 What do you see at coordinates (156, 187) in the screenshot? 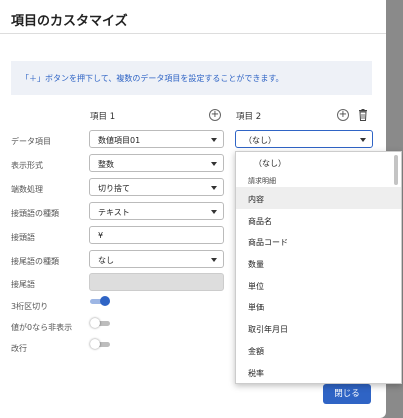
I see `select-rounding-1: 切り捨て` at bounding box center [156, 187].